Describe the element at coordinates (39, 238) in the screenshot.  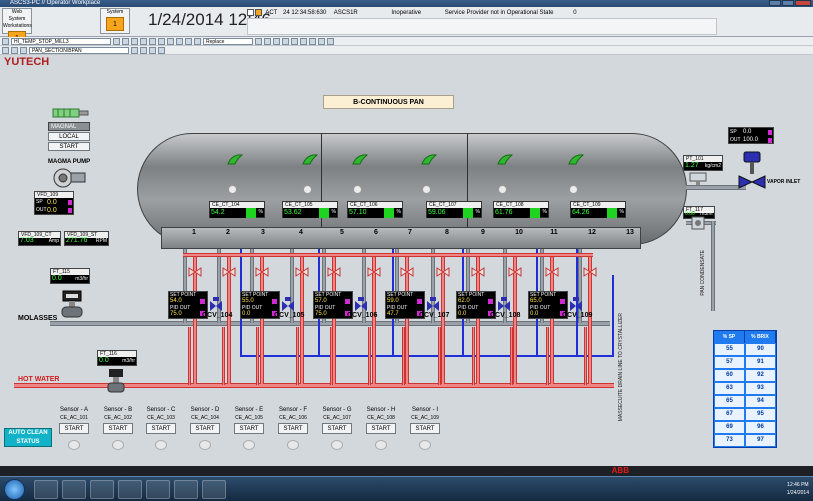
I see `vfd-ct-readout: VFD_109_CT 7.03 Amp` at that location.